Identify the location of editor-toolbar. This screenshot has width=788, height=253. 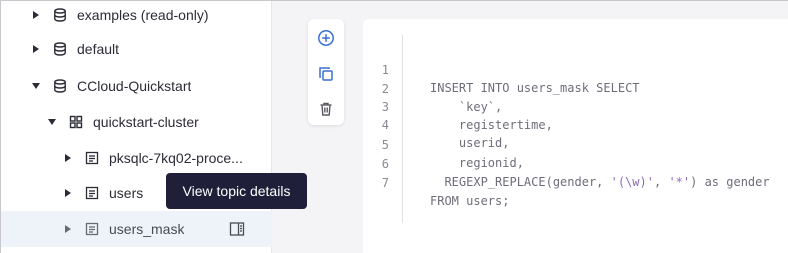
(326, 72).